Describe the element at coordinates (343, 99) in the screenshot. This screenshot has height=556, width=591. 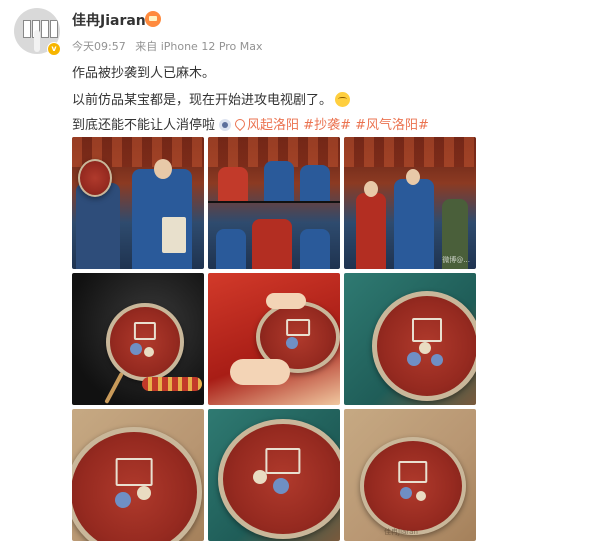
I see `pleading-emoji-icon` at that location.